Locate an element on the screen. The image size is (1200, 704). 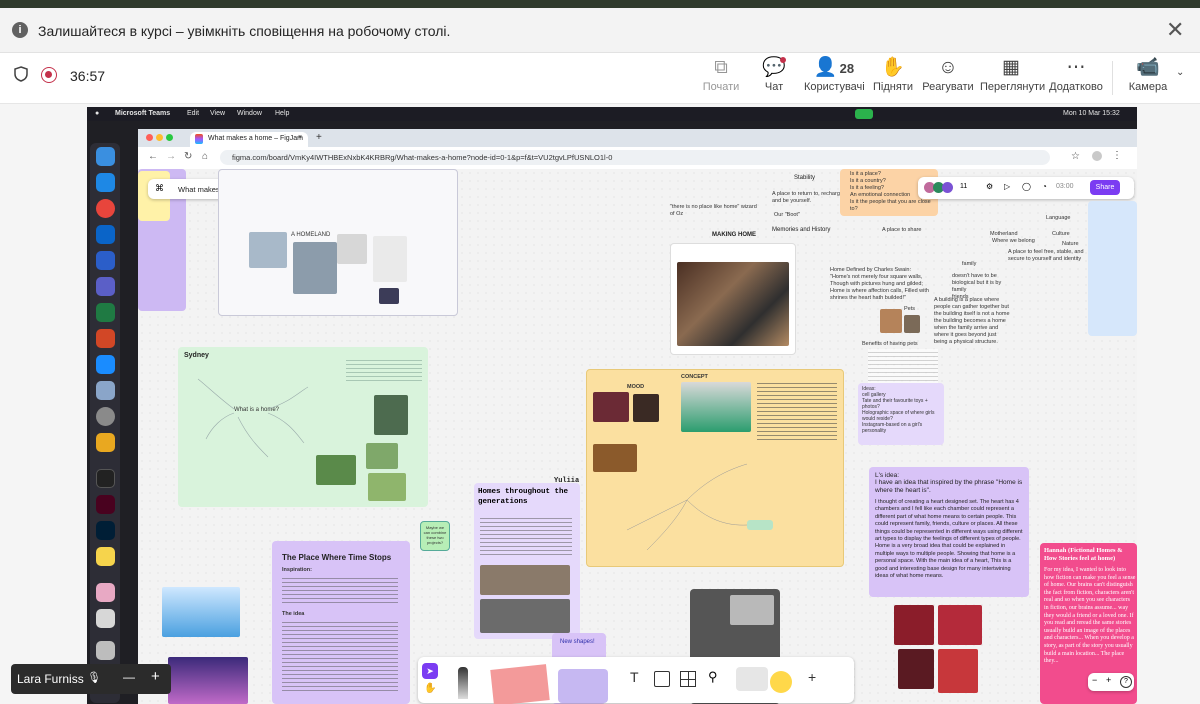
chat-icon: 💬 is located at coordinates (774, 67).